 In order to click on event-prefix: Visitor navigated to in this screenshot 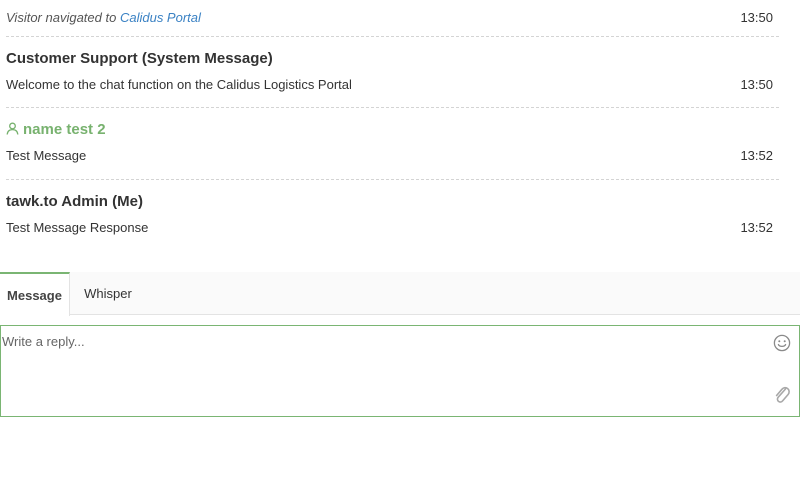, I will do `click(61, 17)`.